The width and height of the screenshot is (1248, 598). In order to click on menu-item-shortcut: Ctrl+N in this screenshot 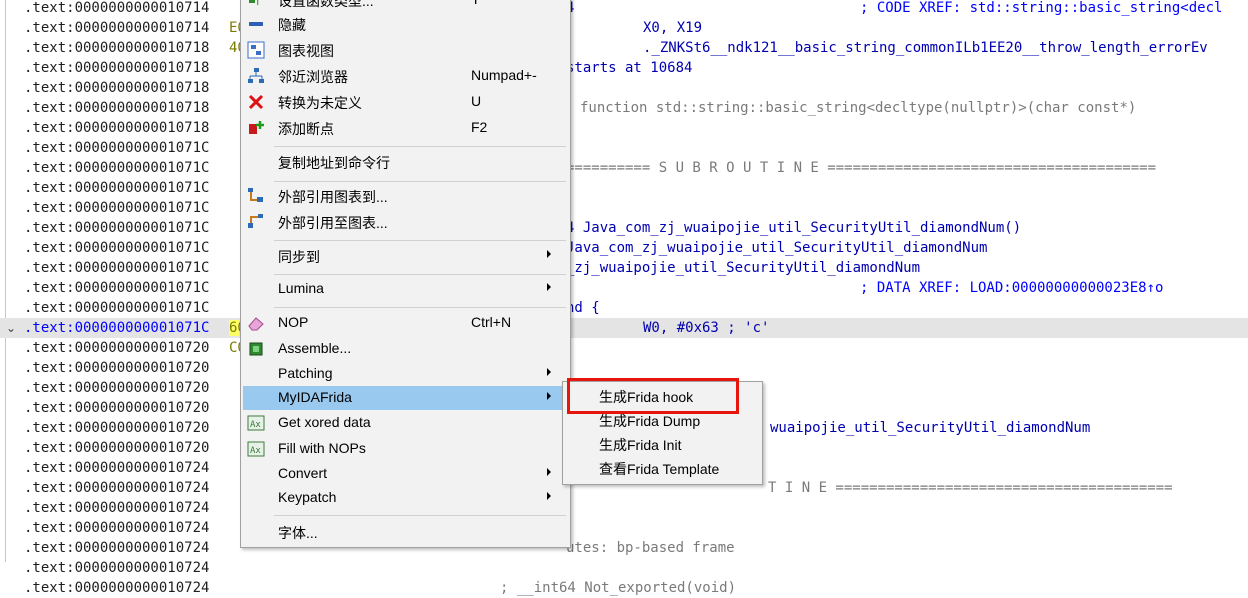, I will do `click(491, 322)`.